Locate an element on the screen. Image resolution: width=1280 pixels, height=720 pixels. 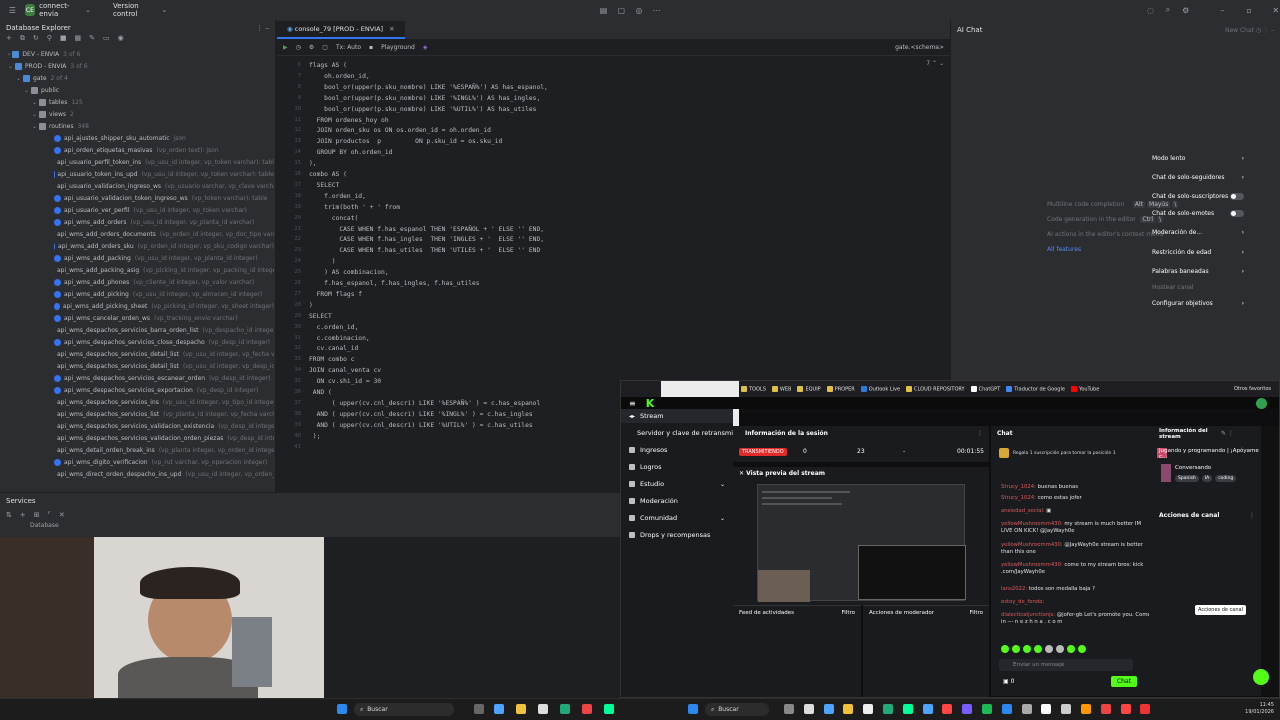
sidebar-item-drops: Drops y recompensas is located at coordinates (677, 535).